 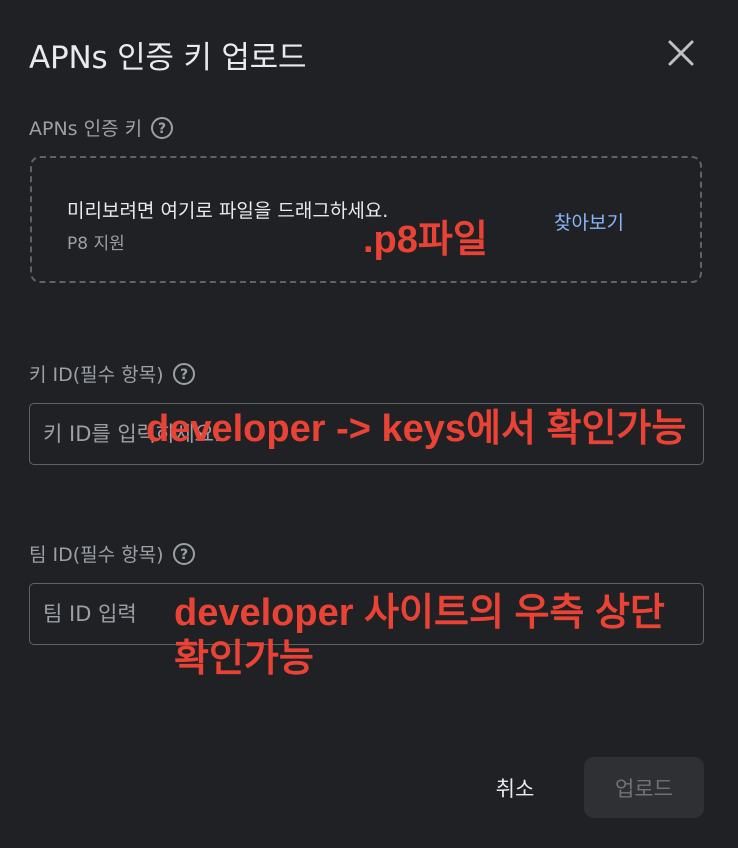 I want to click on apns-key-label: APNs 인증 키, so click(x=86, y=129).